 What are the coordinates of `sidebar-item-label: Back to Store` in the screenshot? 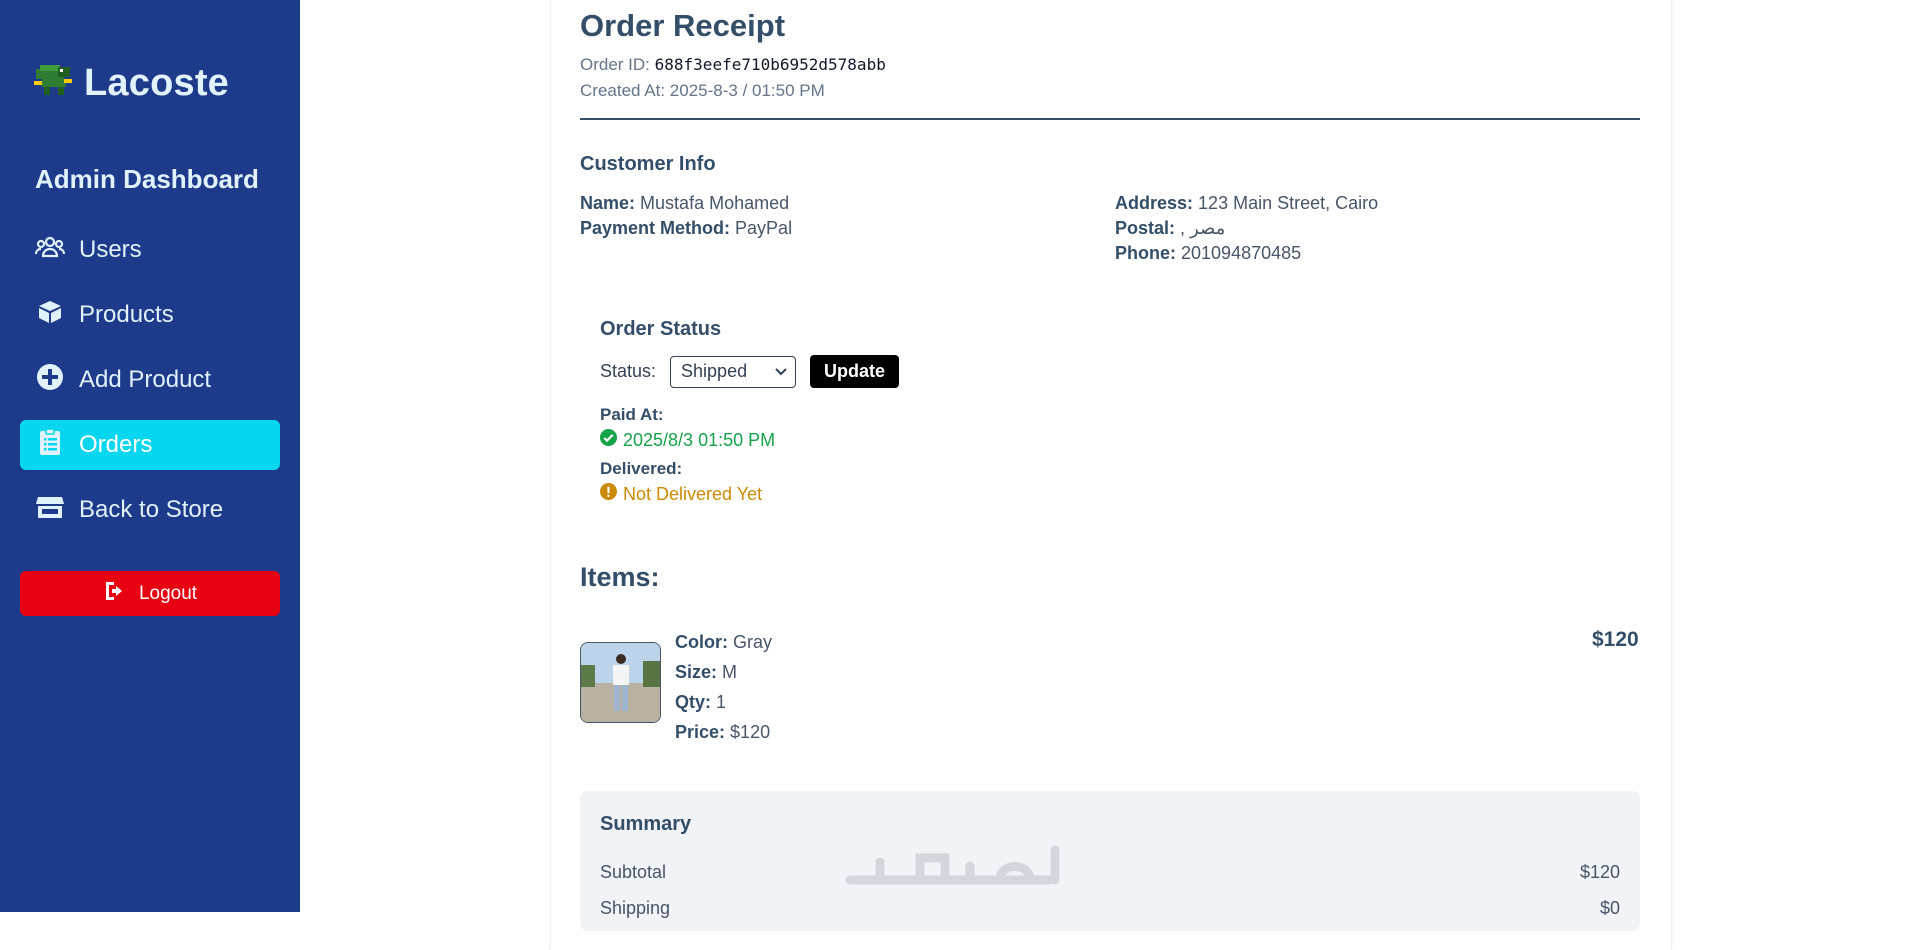 It's located at (151, 509).